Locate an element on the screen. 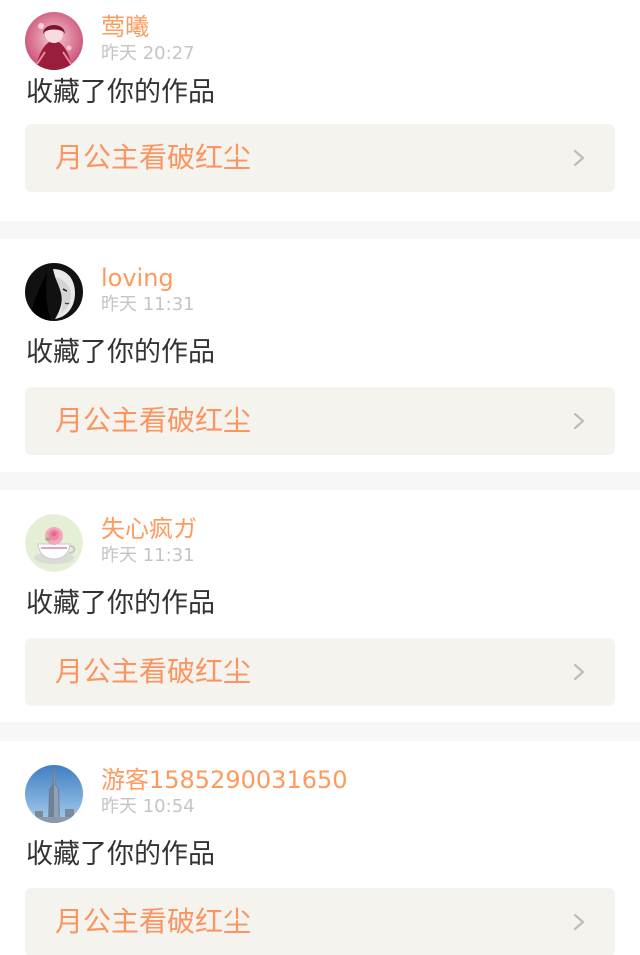 This screenshot has width=640, height=955. teacup-rose-avatar-icon is located at coordinates (54, 543).